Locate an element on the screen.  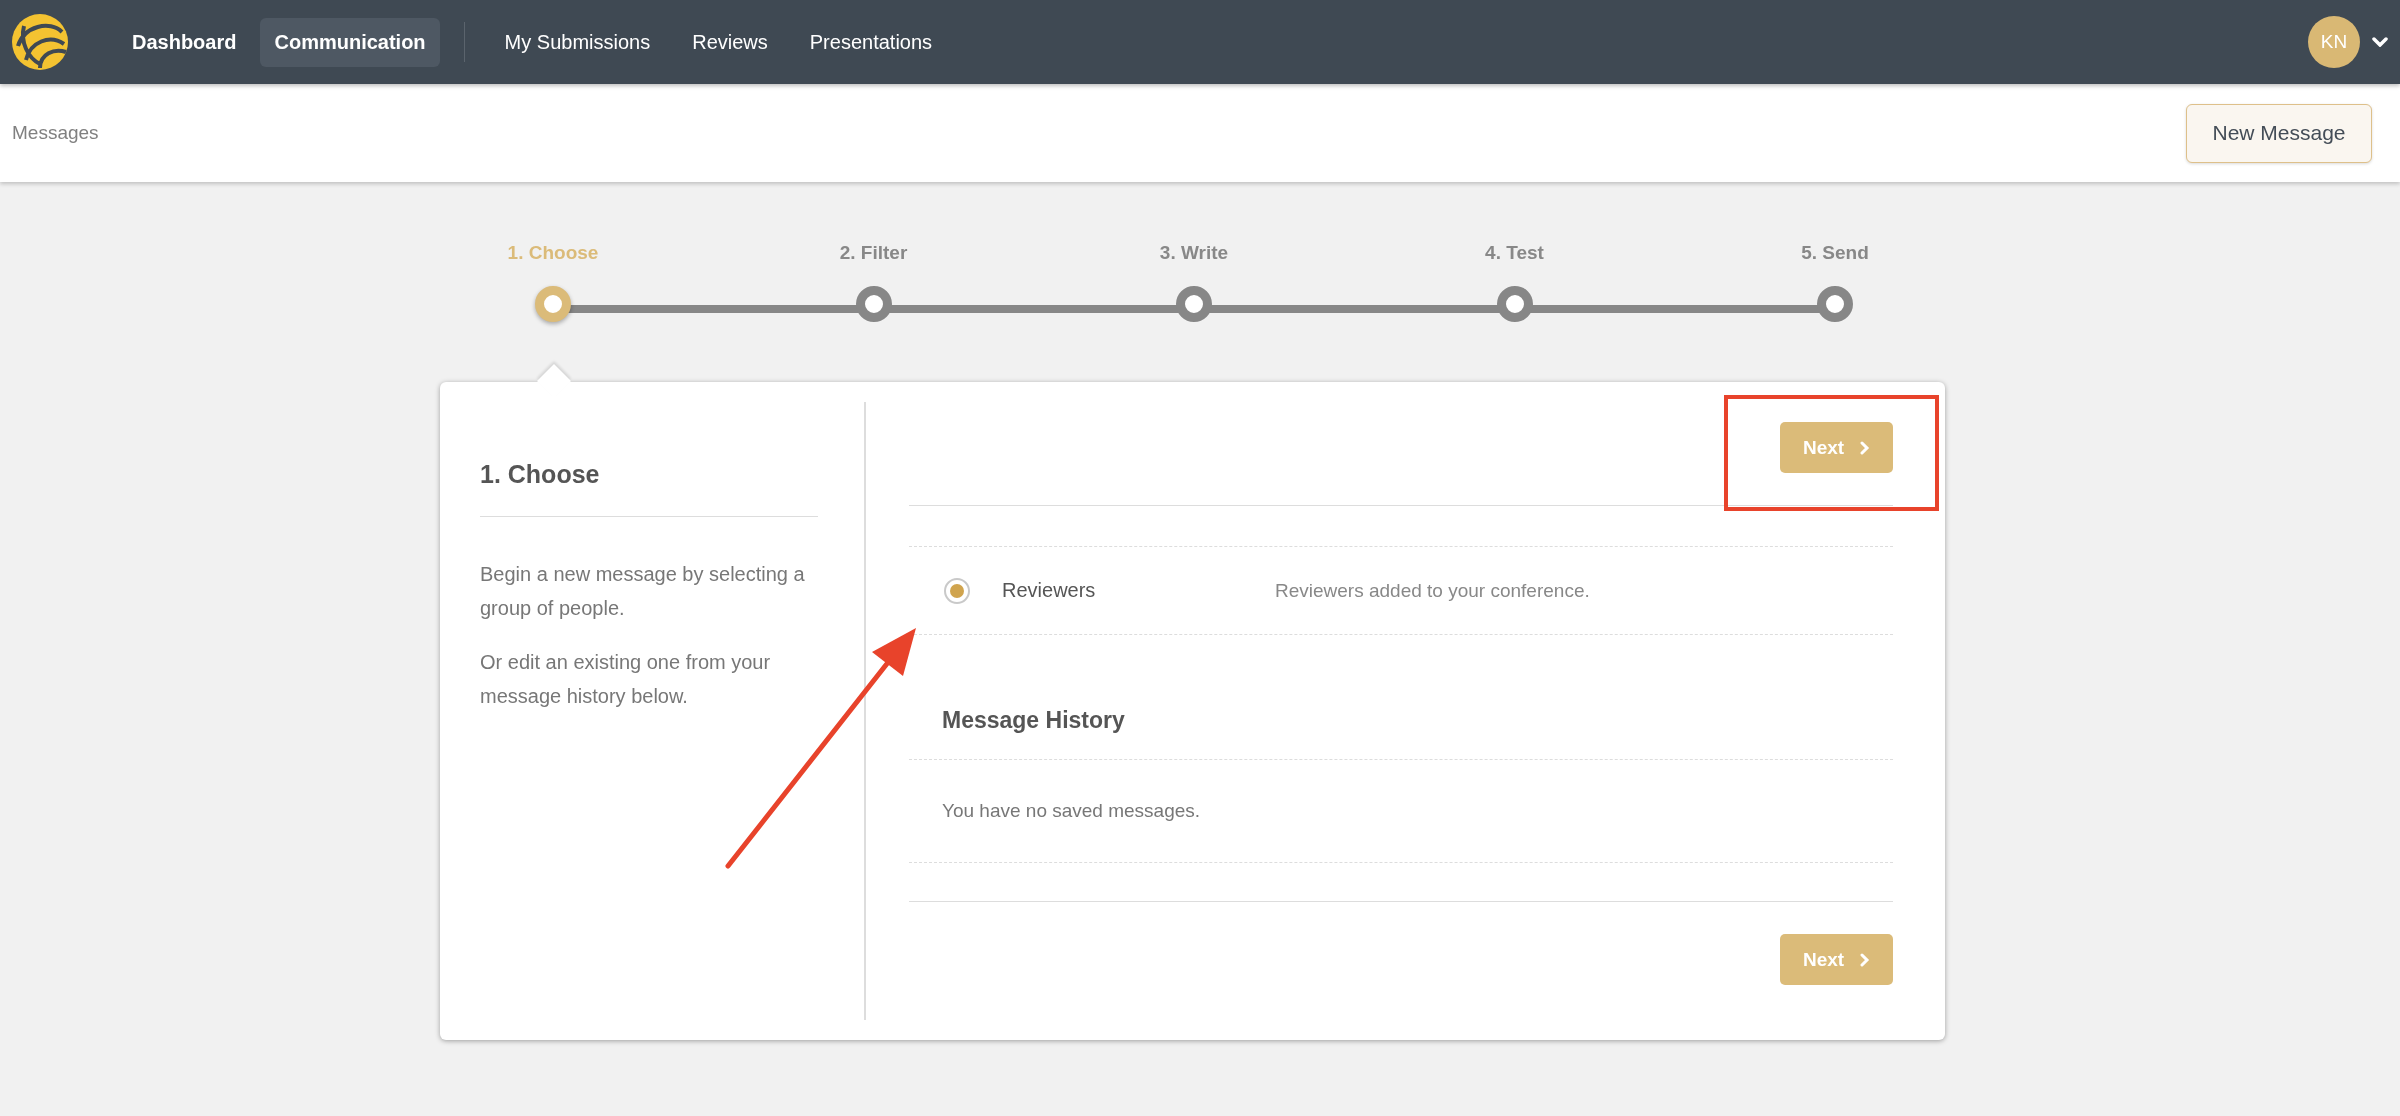
step-label: 1. Choose is located at coordinates (553, 253).